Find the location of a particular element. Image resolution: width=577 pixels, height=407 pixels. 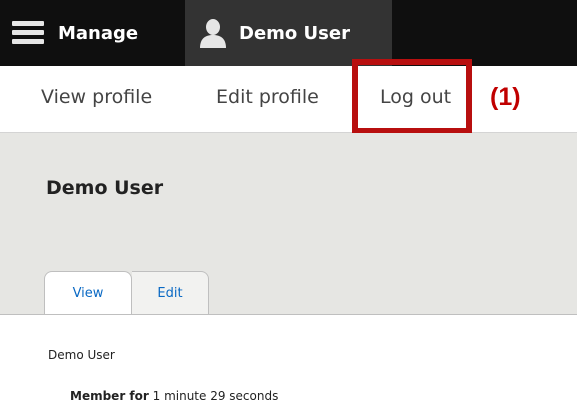

member-for-line: Member for 1 minute 29 seconds is located at coordinates (174, 396).